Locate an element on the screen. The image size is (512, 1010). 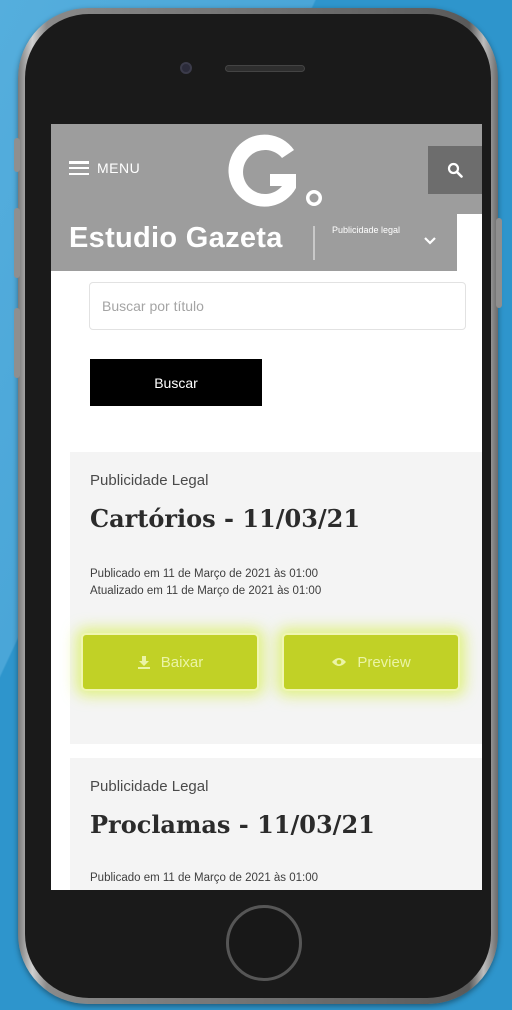
hamburger-icon is located at coordinates (79, 168).